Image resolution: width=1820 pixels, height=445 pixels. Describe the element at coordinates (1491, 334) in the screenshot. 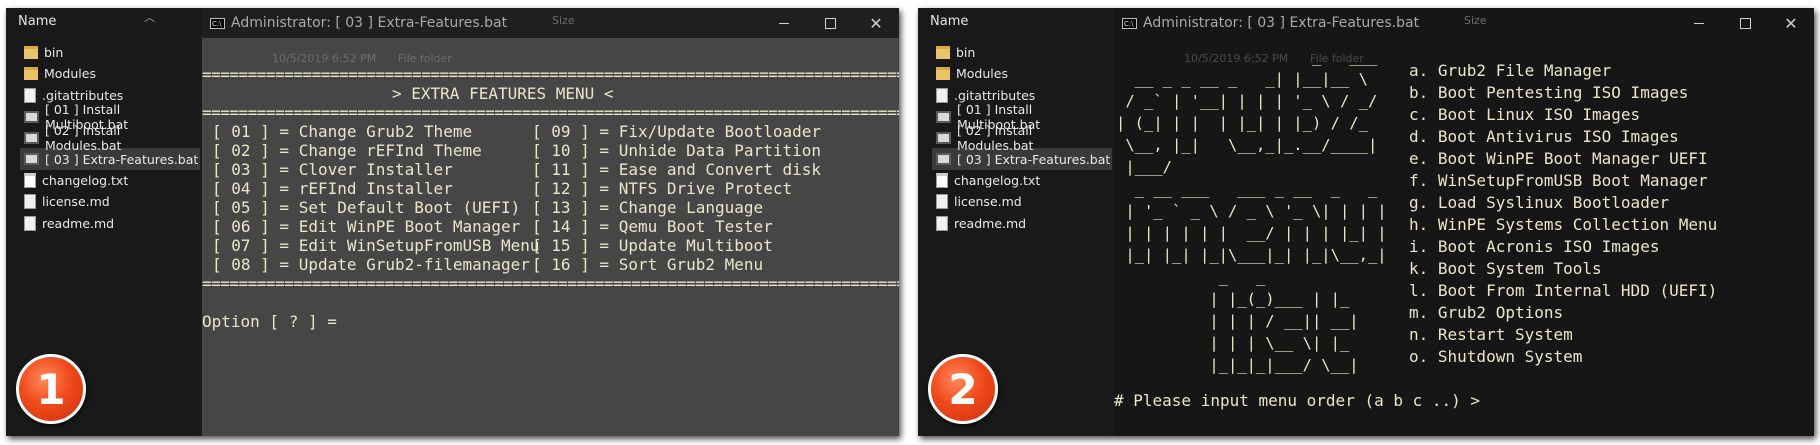

I see `menu-option: n. Restart System` at that location.